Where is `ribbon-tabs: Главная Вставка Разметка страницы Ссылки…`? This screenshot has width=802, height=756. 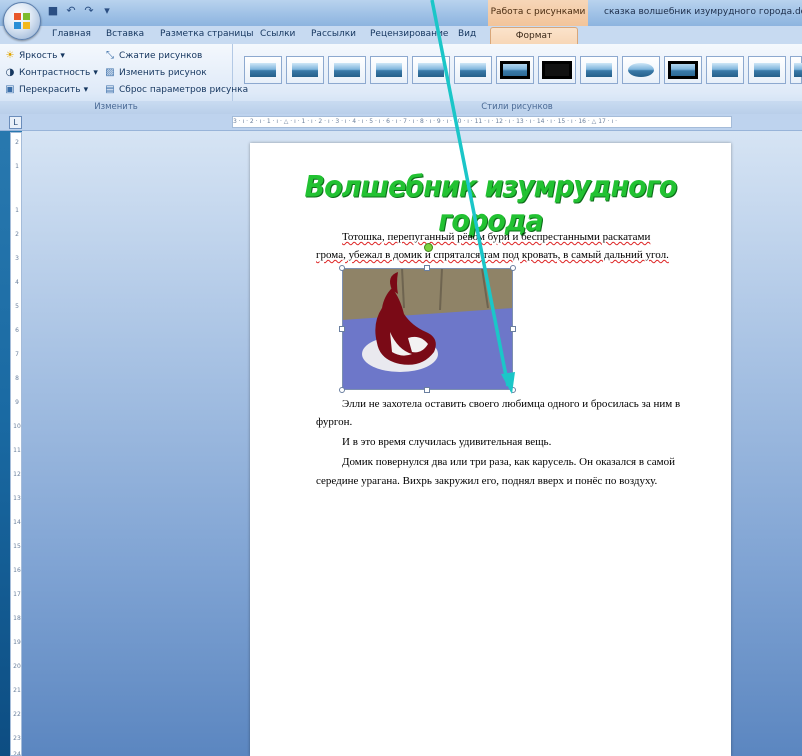 ribbon-tabs: Главная Вставка Разметка страницы Ссылки… is located at coordinates (401, 35).